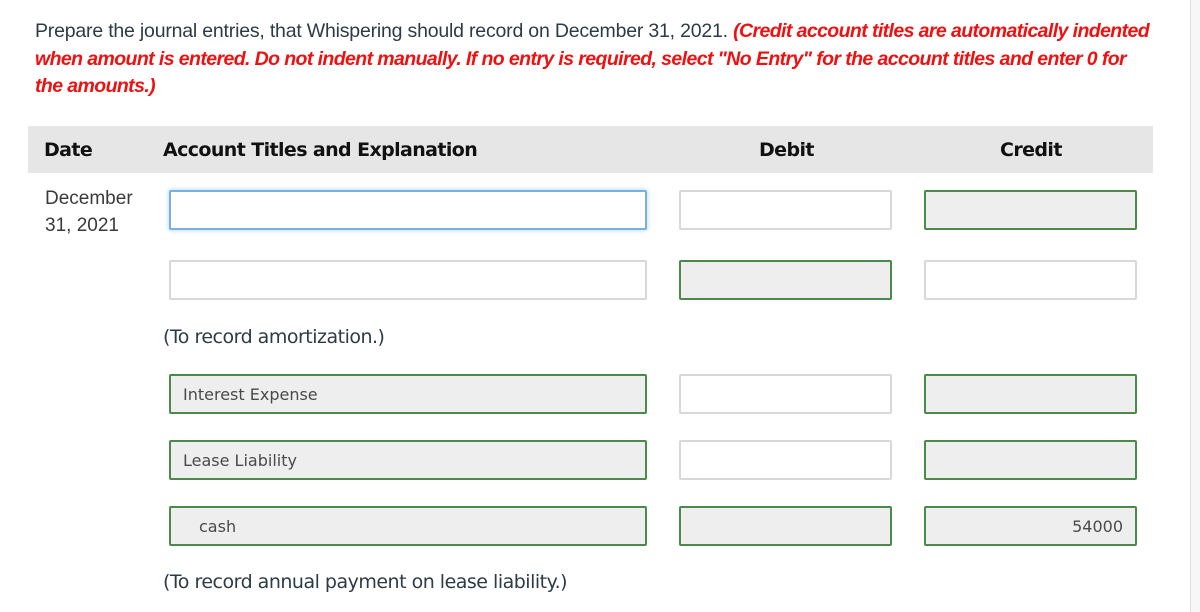 This screenshot has height=612, width=1200. I want to click on account-title-input: cash, so click(408, 526).